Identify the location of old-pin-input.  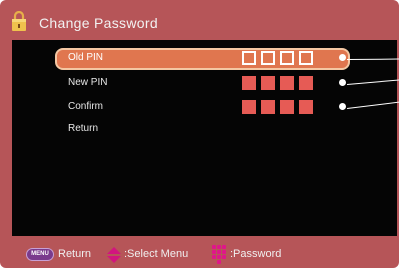
(280, 59).